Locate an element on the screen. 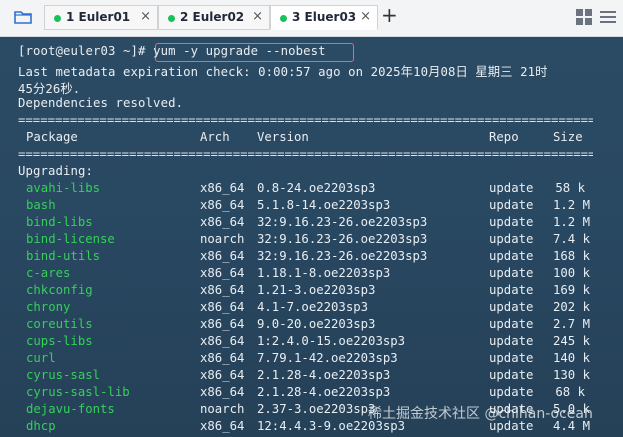 The height and width of the screenshot is (437, 623). package-version: 2.37-3.oe2203sp3 is located at coordinates (316, 409).